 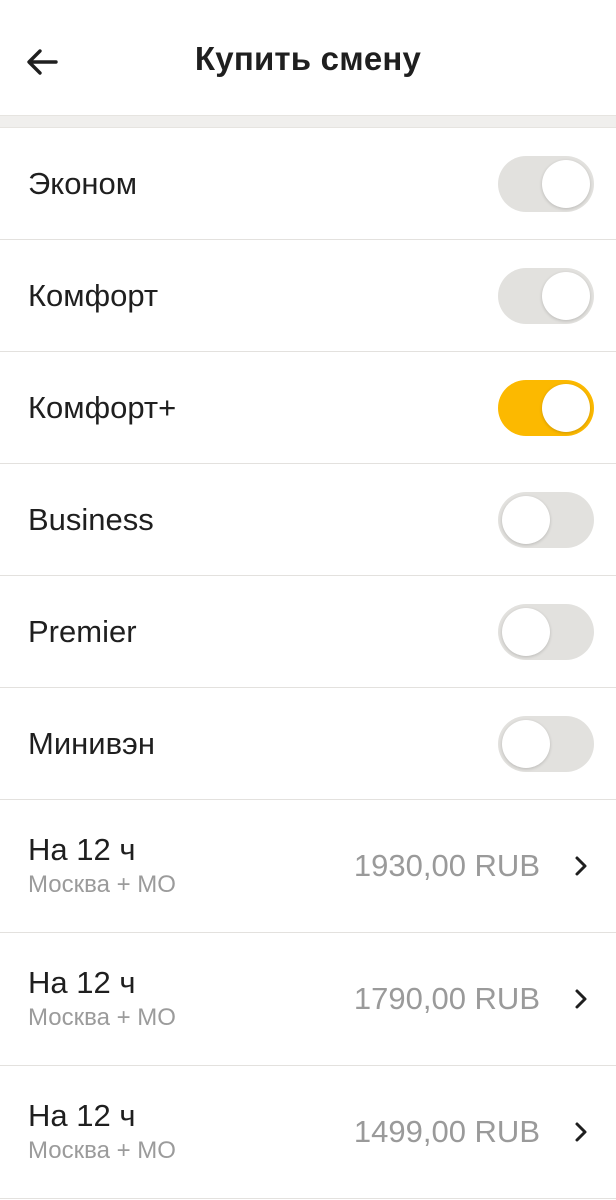 I want to click on tariff-row-premier: Premier, so click(x=308, y=632).